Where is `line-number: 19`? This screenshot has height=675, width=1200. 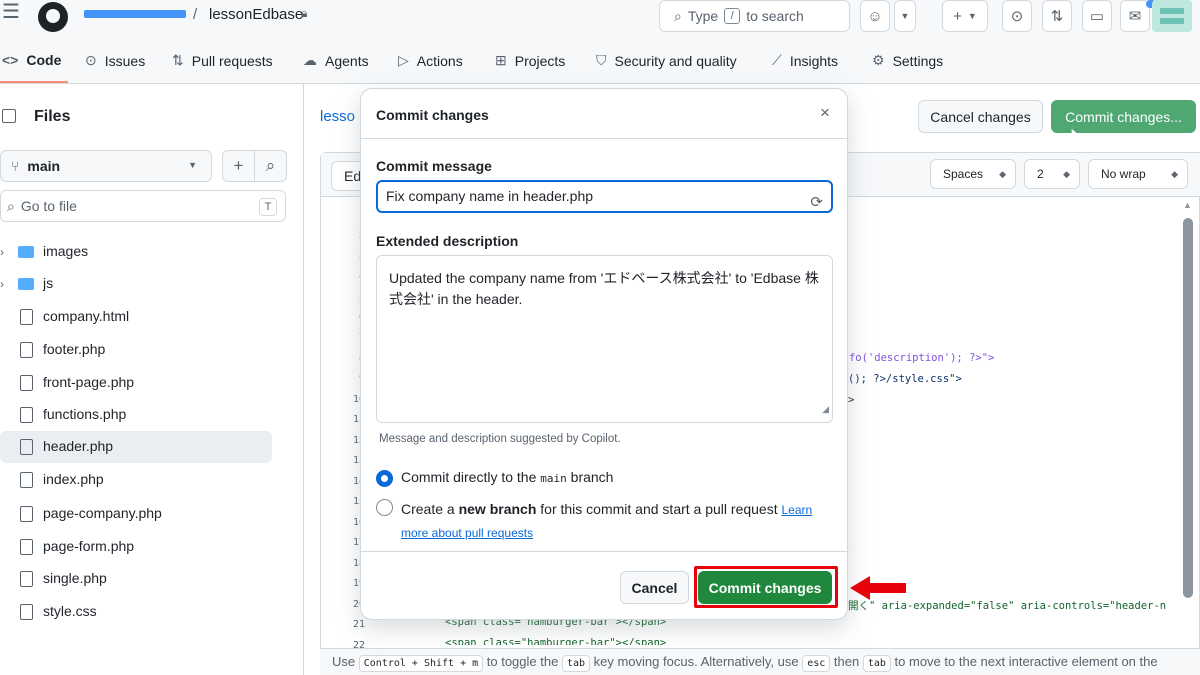 line-number: 19 is located at coordinates (358, 583).